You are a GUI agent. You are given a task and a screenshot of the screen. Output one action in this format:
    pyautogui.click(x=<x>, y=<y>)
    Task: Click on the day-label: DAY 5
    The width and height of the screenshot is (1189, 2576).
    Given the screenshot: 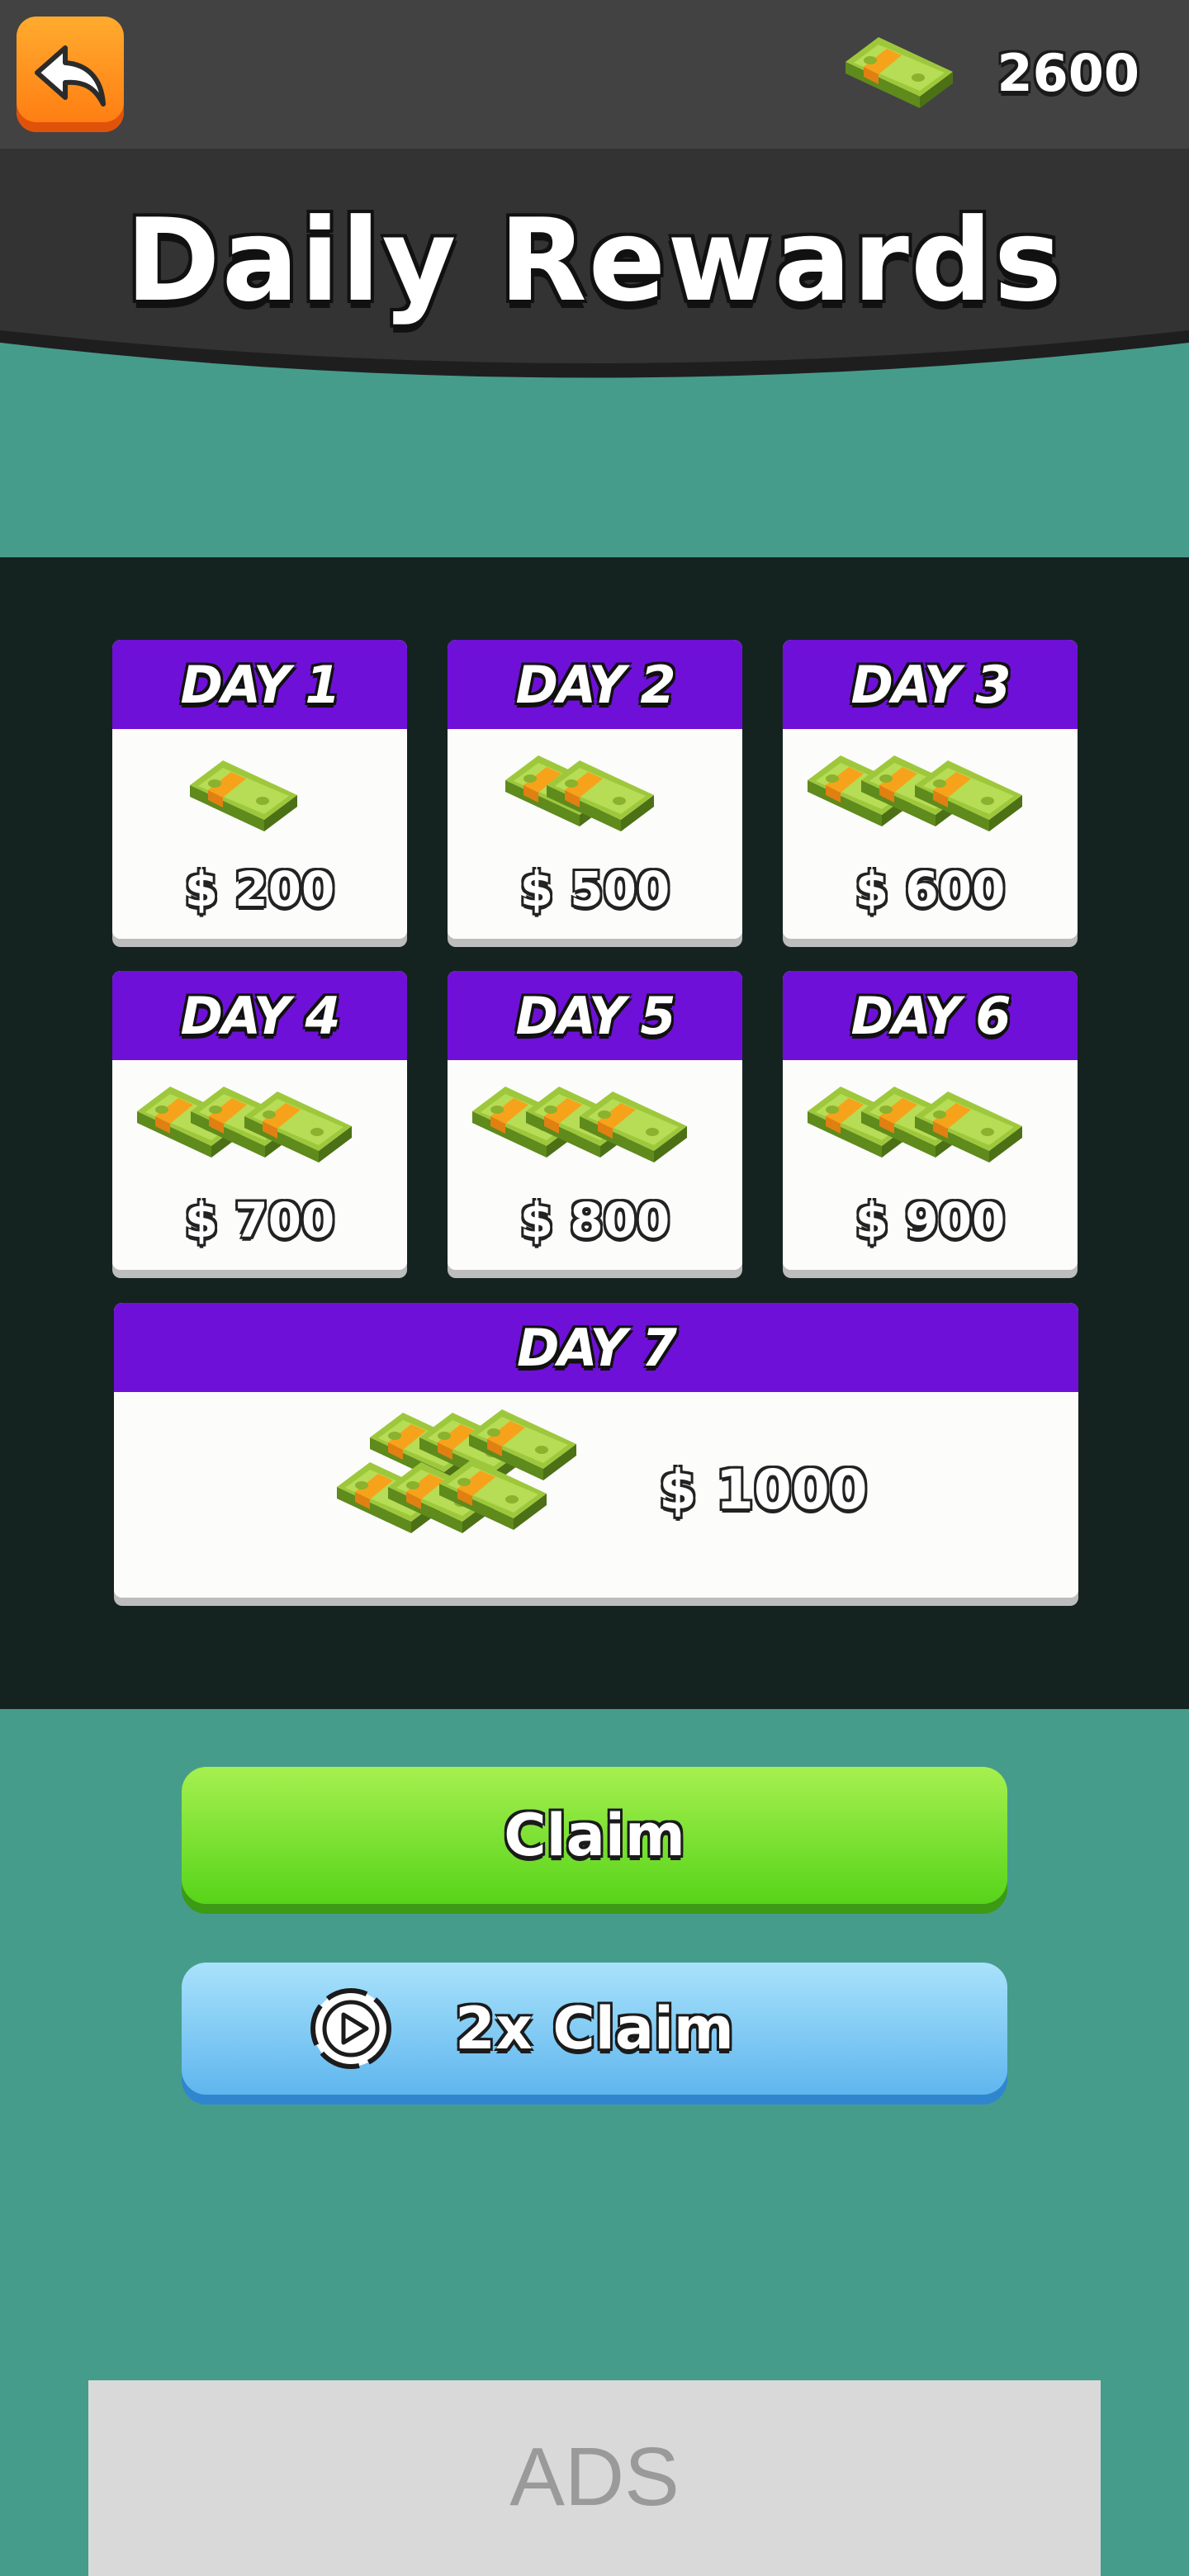 What is the action you would take?
    pyautogui.click(x=595, y=1015)
    